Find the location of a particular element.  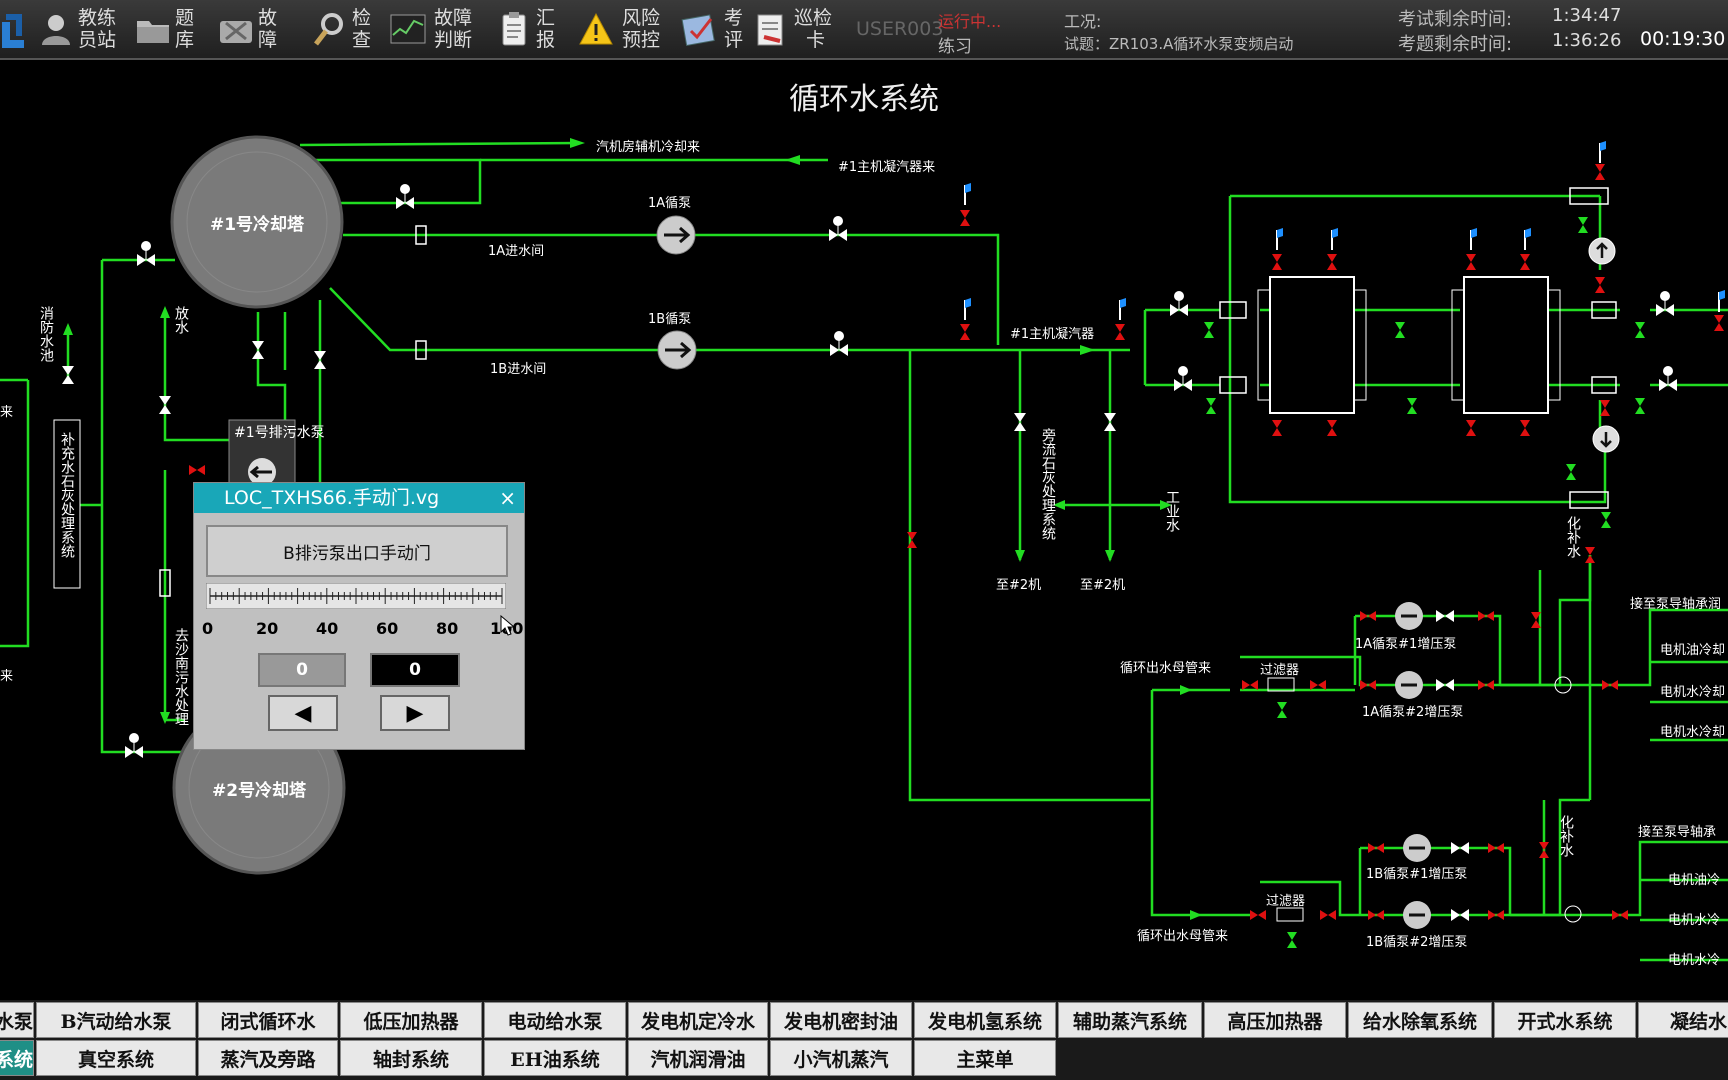

label-filter-1: 过滤器 is located at coordinates (1279, 670).